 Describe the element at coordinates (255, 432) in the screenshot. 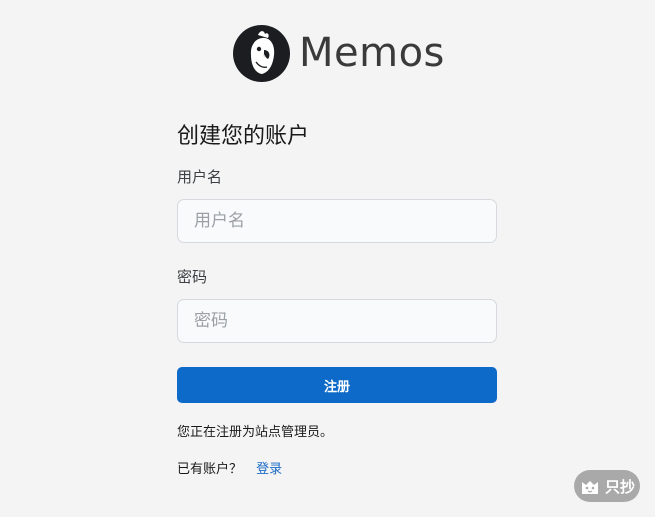

I see `admin-note: 您正在注册为站点管理员。` at that location.